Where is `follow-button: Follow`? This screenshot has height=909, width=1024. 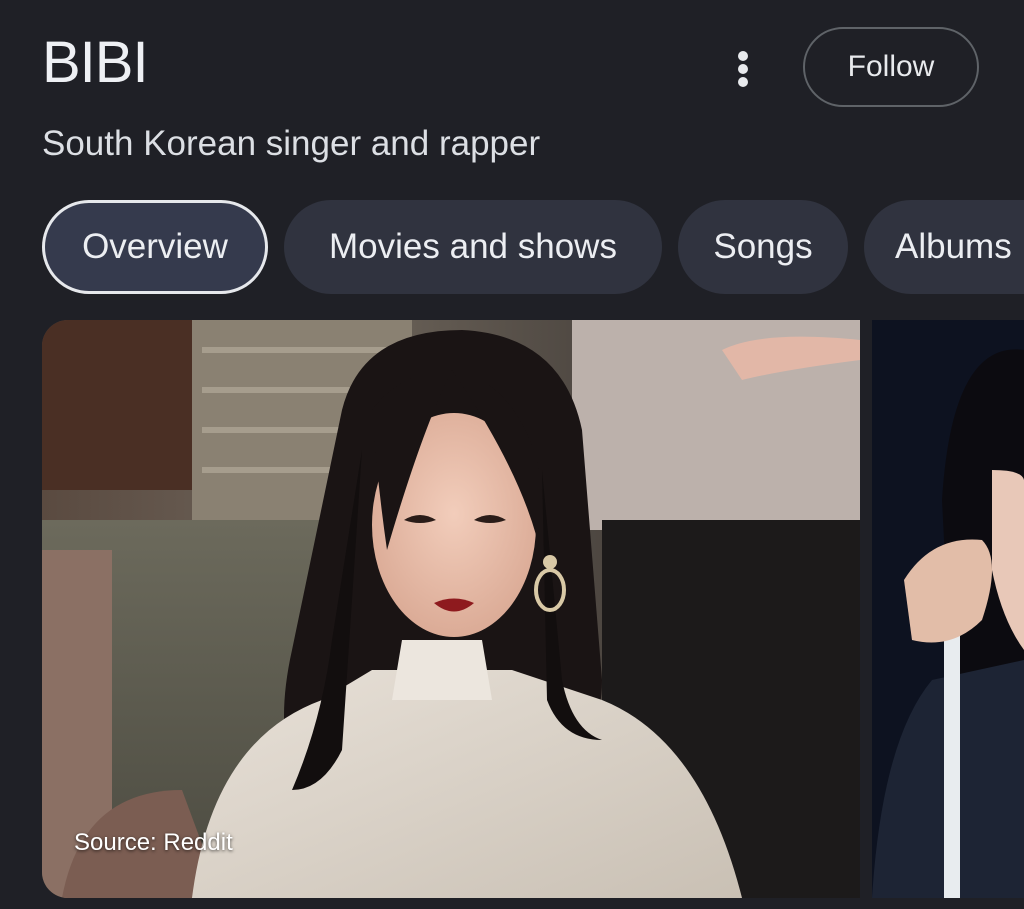 follow-button: Follow is located at coordinates (891, 67).